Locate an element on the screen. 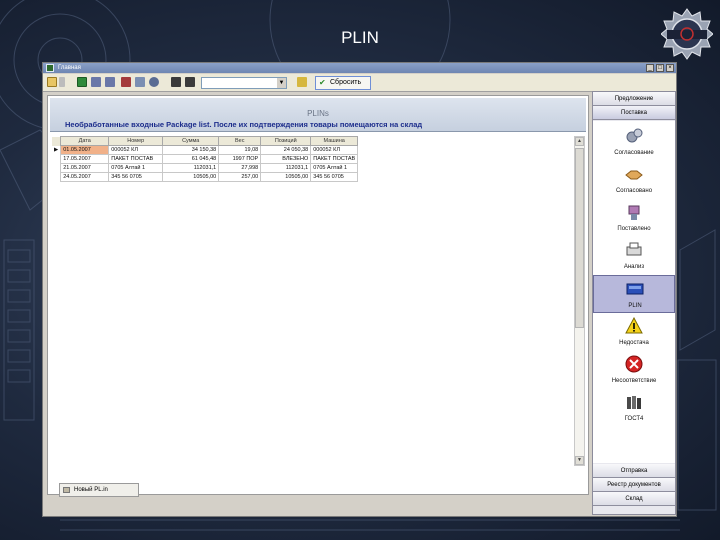  nav-header-delivery: Поставка is located at coordinates (634, 113).